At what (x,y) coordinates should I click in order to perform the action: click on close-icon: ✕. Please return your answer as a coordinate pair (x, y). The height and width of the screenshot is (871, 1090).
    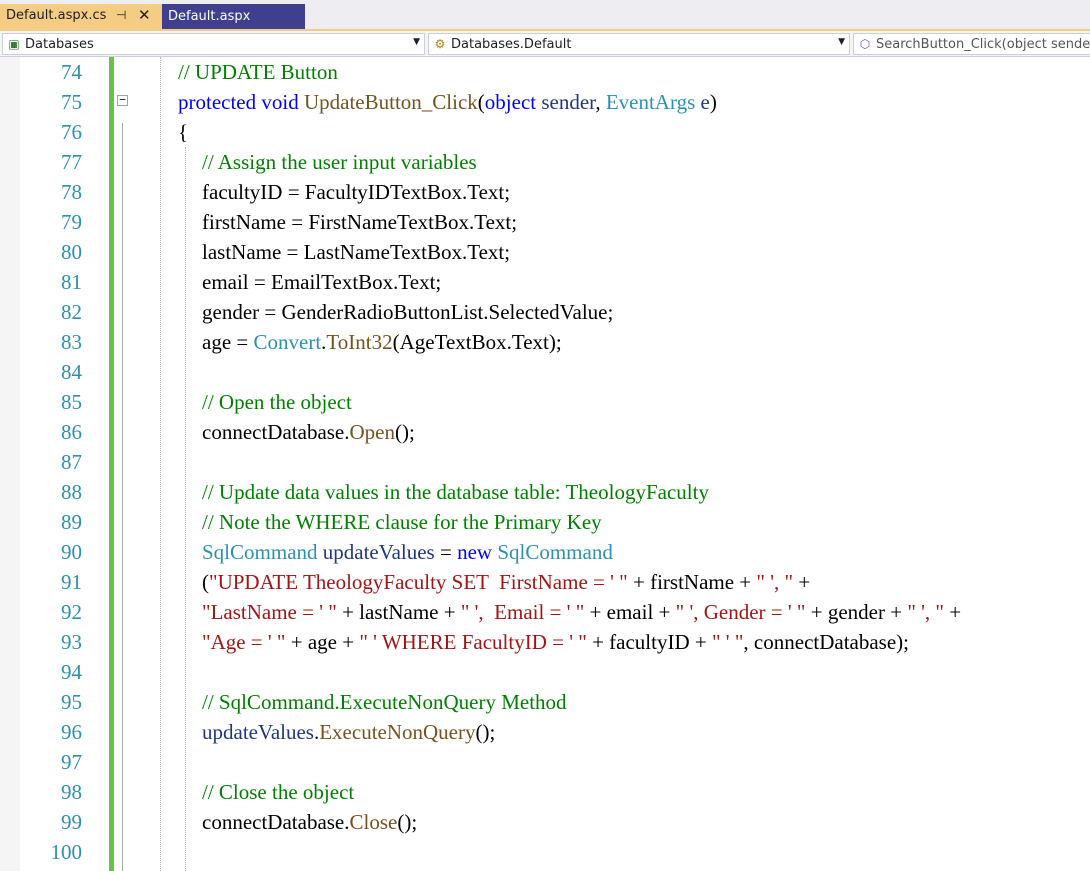
    Looking at the image, I should click on (144, 15).